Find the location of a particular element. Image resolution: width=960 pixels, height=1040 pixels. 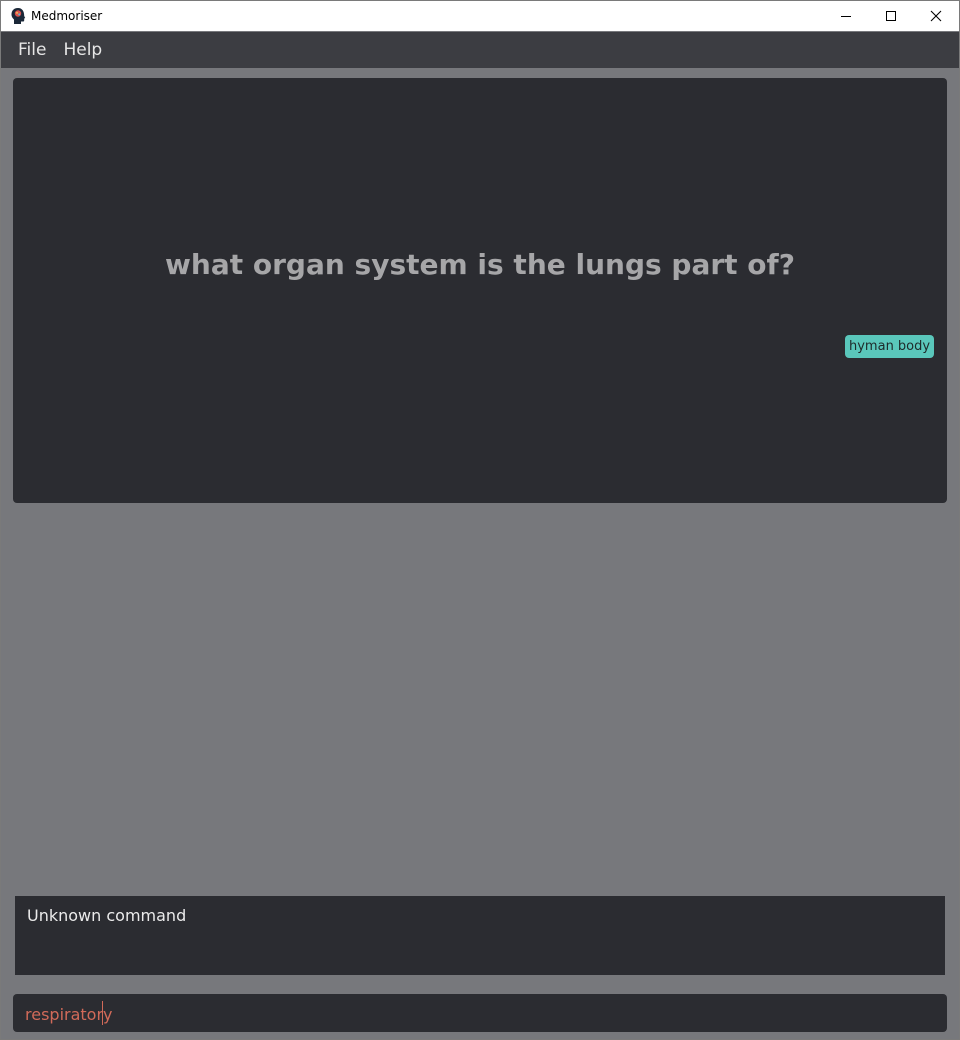

result-message: Unknown command is located at coordinates (107, 915).